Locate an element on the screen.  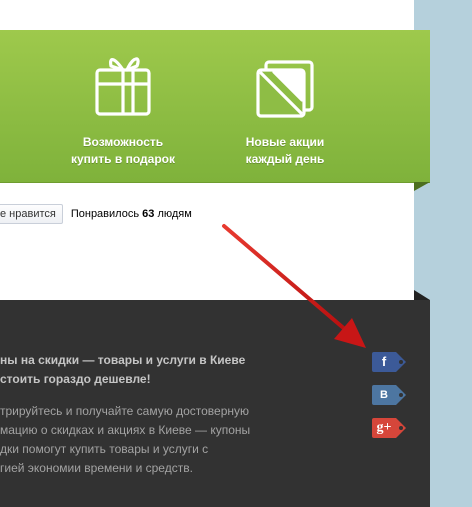
feature-new-deals: Новые акции каждый день is located at coordinates (285, 99).